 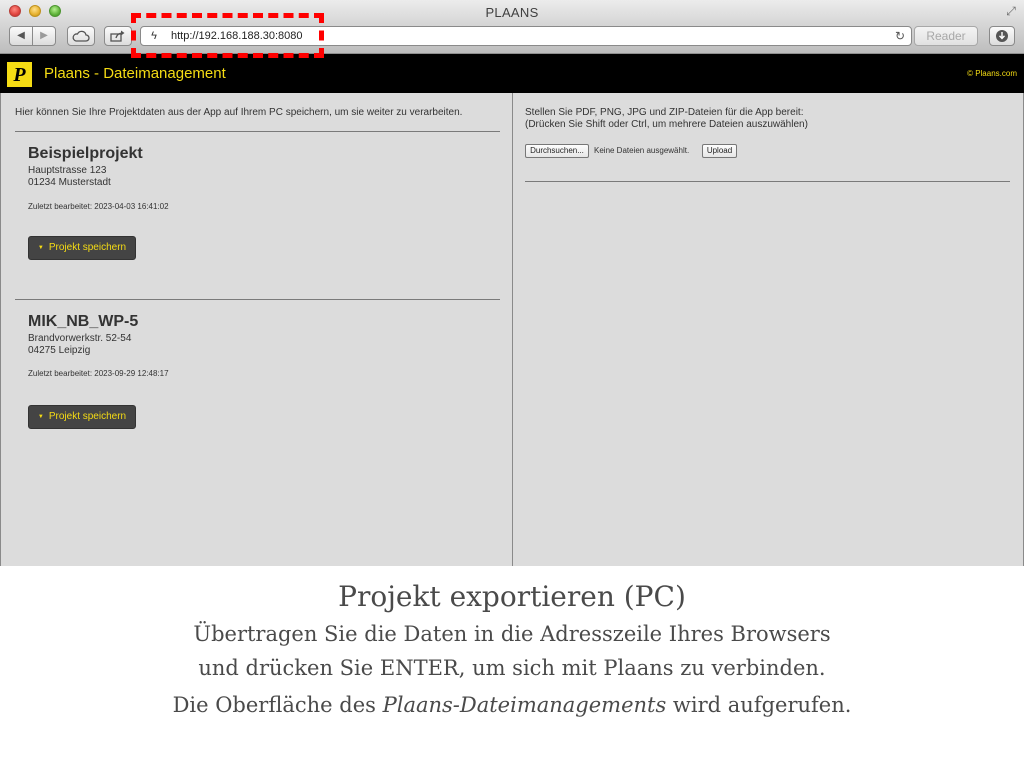 I want to click on cloud-icon, so click(x=81, y=36).